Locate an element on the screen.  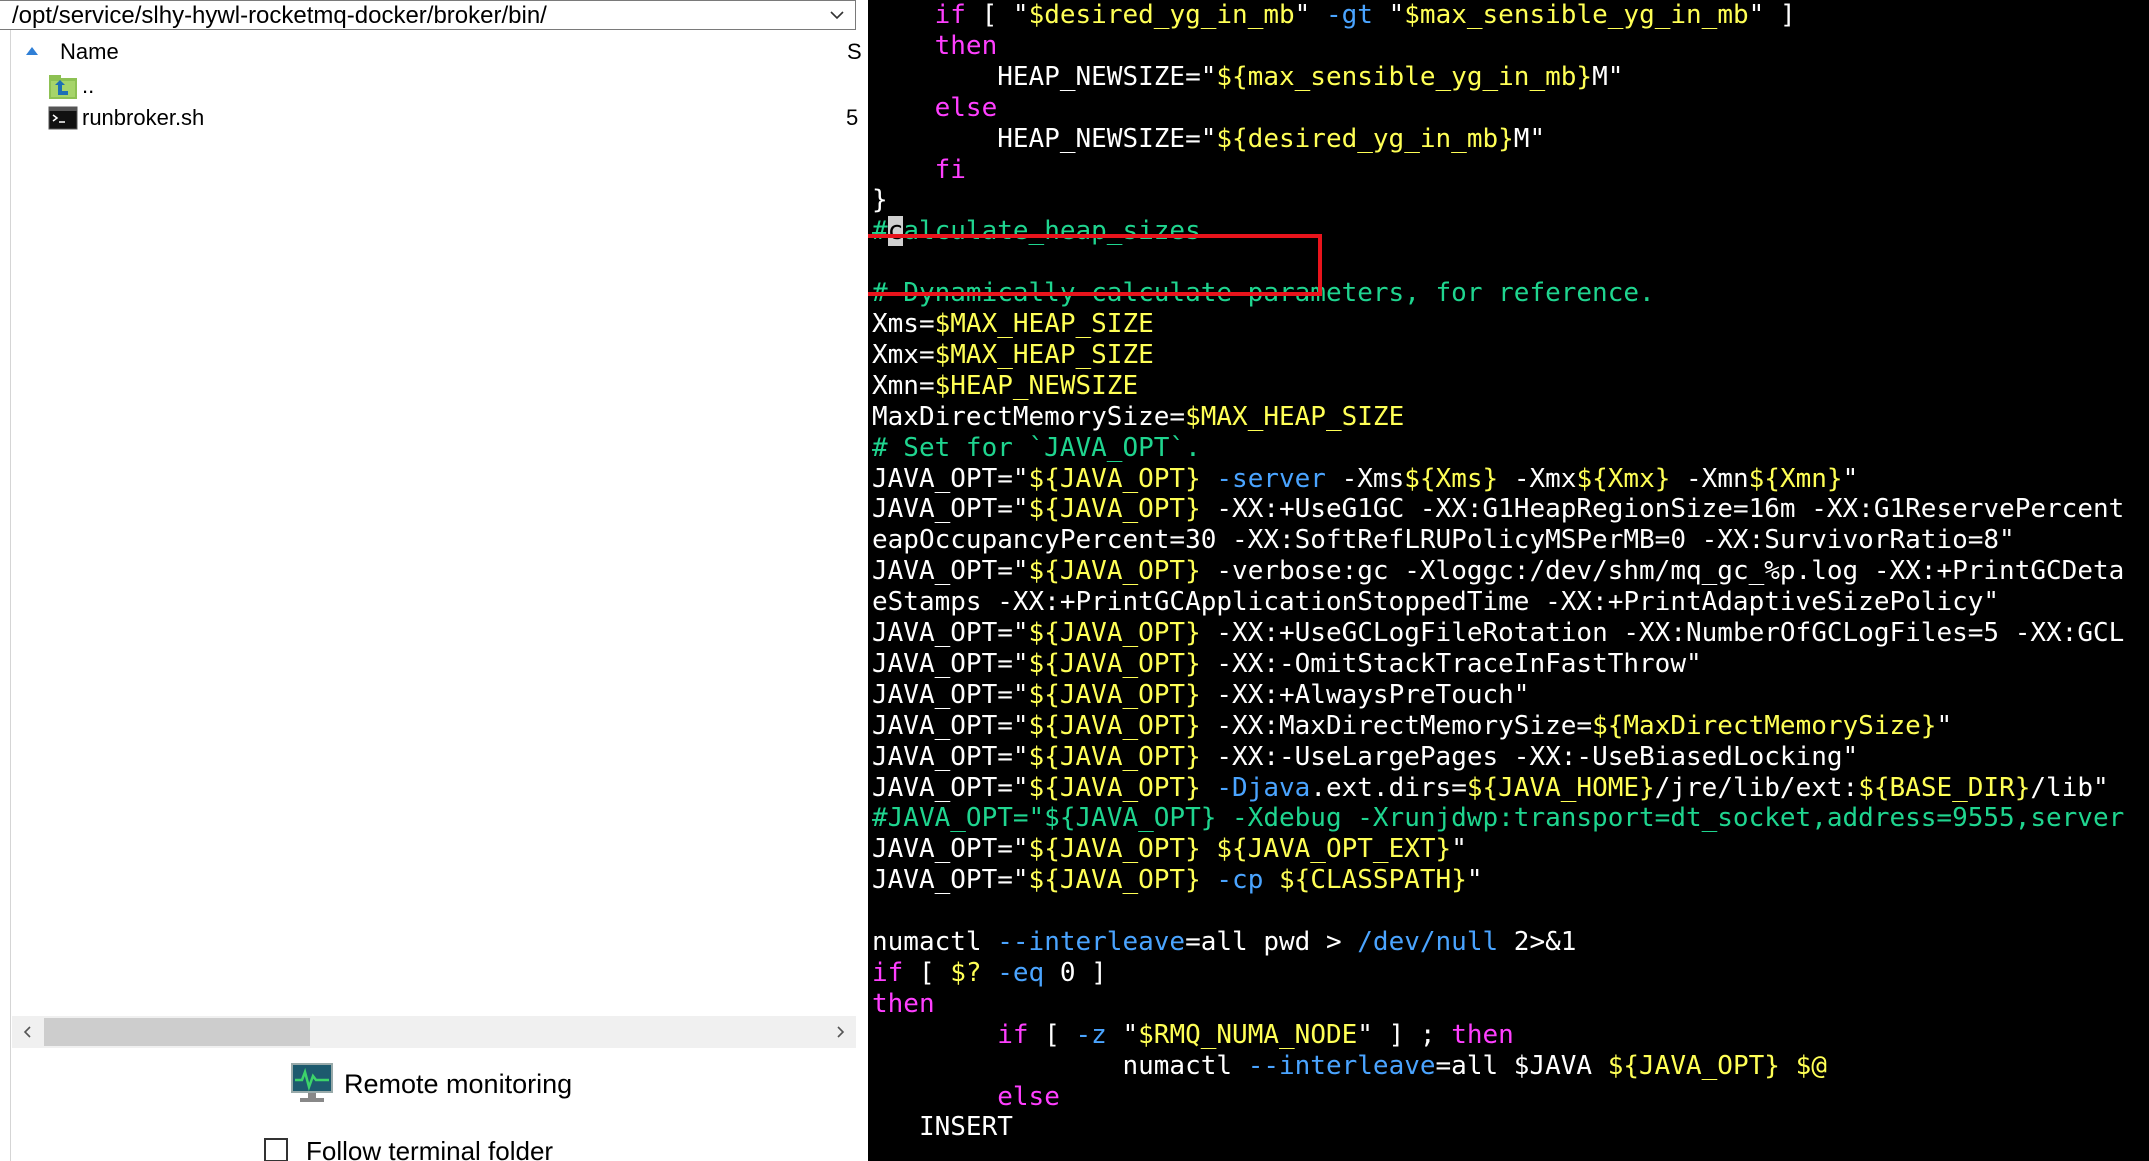
scroll-left-icon is located at coordinates (28, 1032).